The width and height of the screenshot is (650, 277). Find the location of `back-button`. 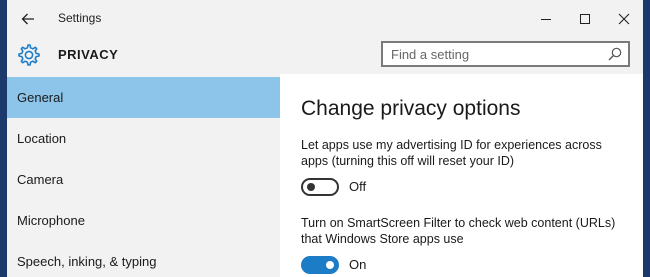

back-button is located at coordinates (28, 19).